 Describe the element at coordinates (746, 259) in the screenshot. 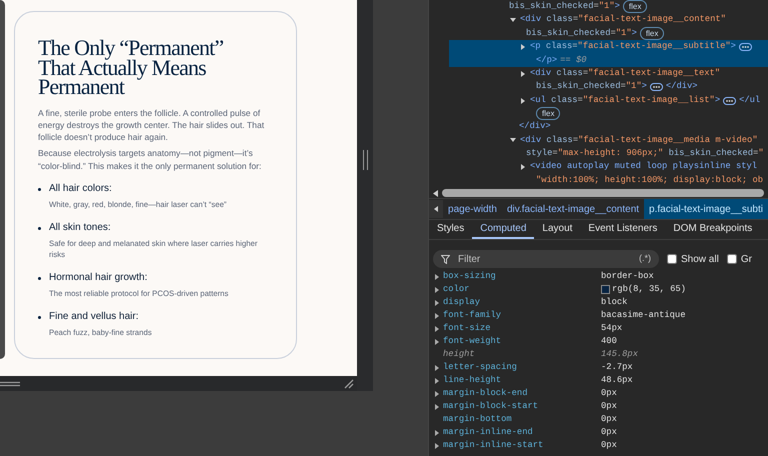

I see `checkbox-label: Gr` at that location.